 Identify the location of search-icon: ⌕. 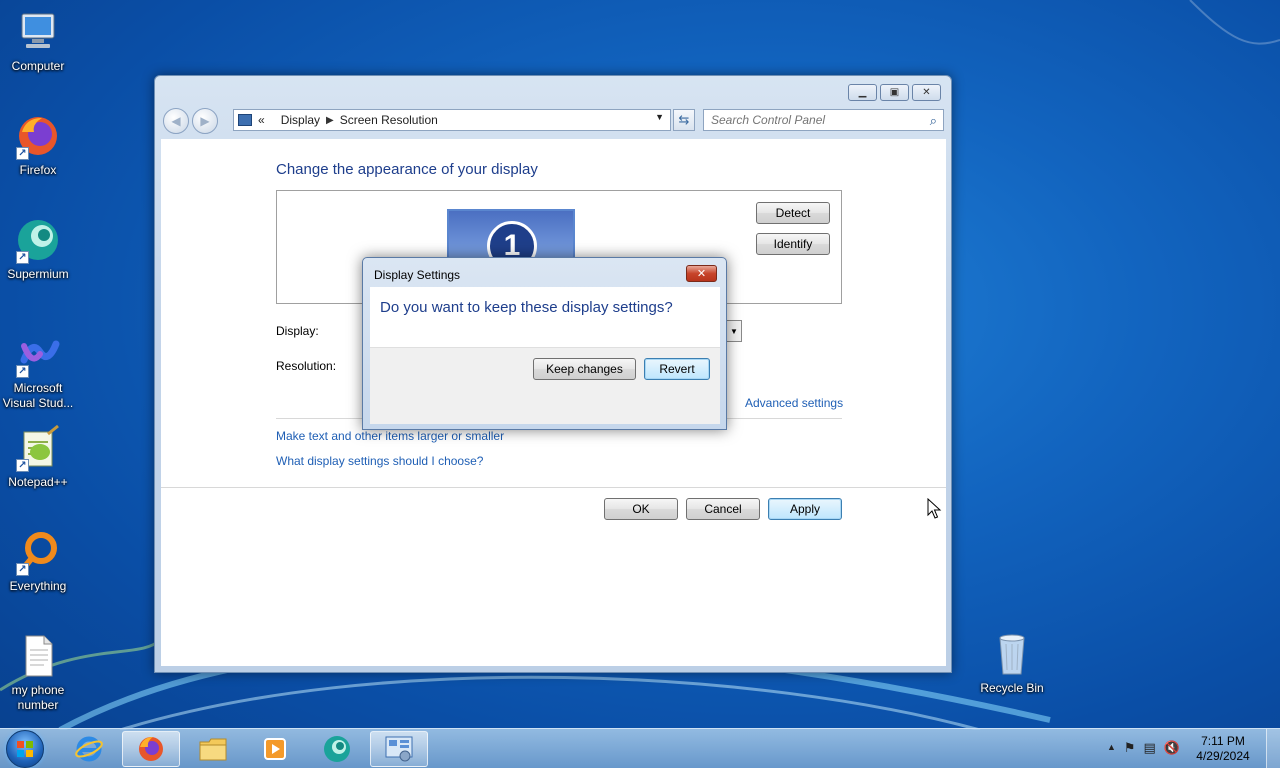
(933, 121).